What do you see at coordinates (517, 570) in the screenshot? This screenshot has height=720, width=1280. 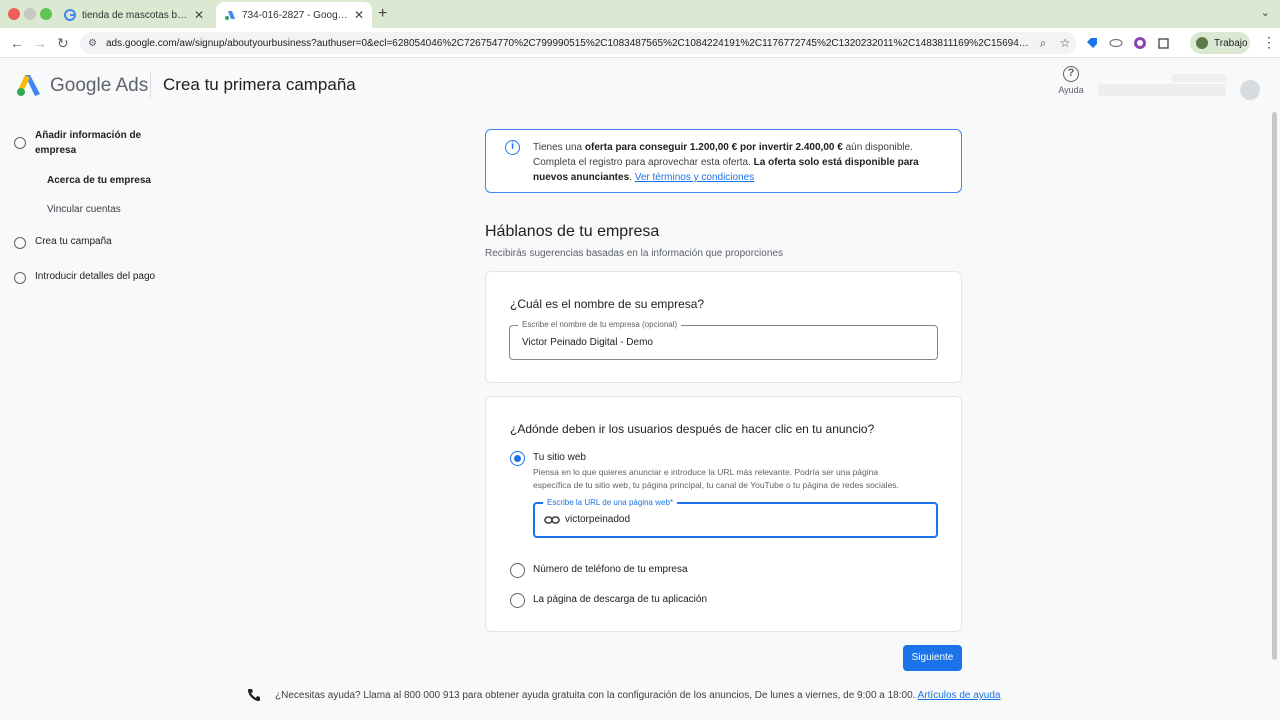 I see `radio-phone` at bounding box center [517, 570].